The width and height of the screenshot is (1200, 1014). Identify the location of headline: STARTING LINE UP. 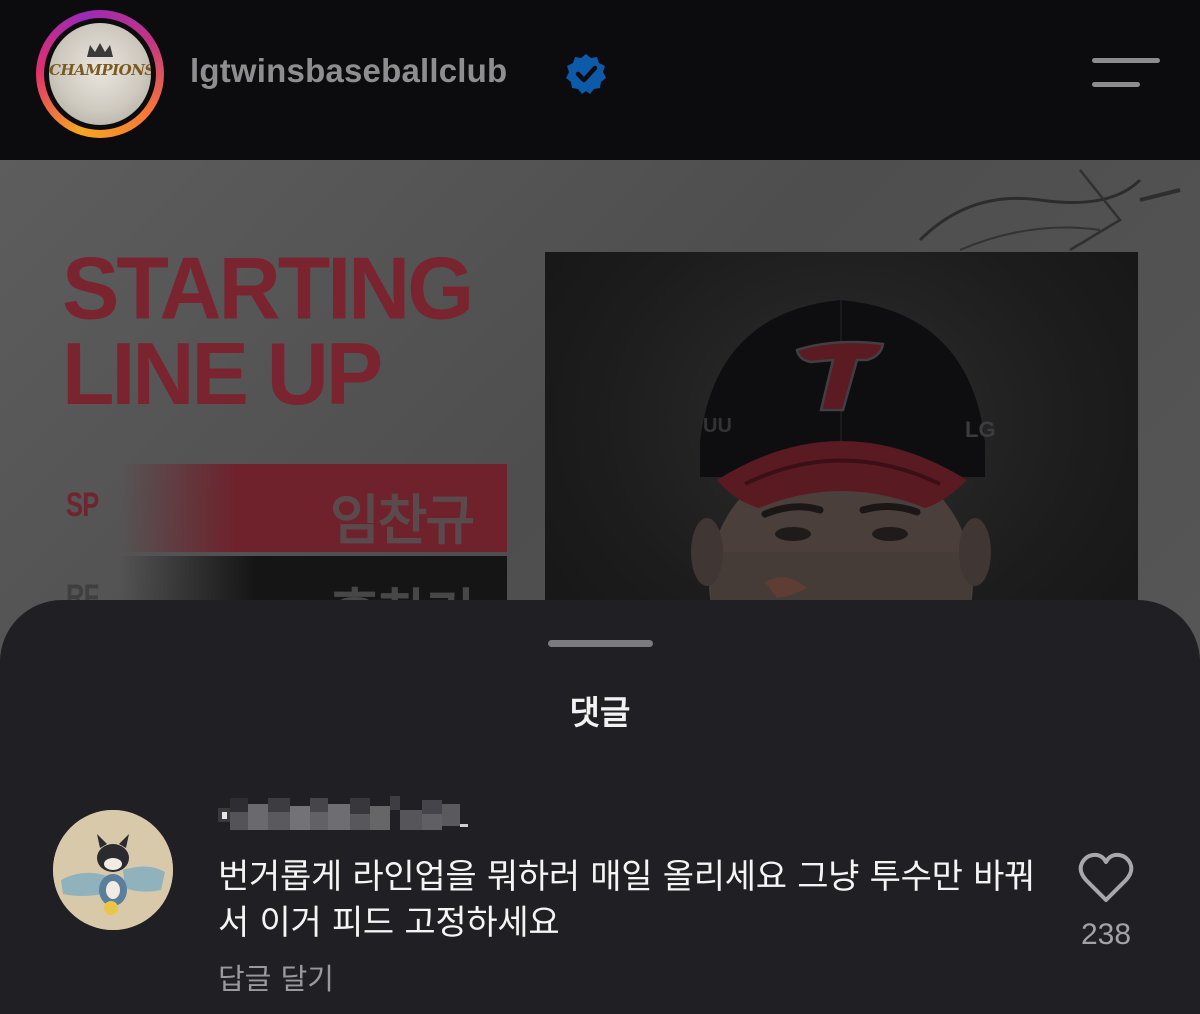
(268, 331).